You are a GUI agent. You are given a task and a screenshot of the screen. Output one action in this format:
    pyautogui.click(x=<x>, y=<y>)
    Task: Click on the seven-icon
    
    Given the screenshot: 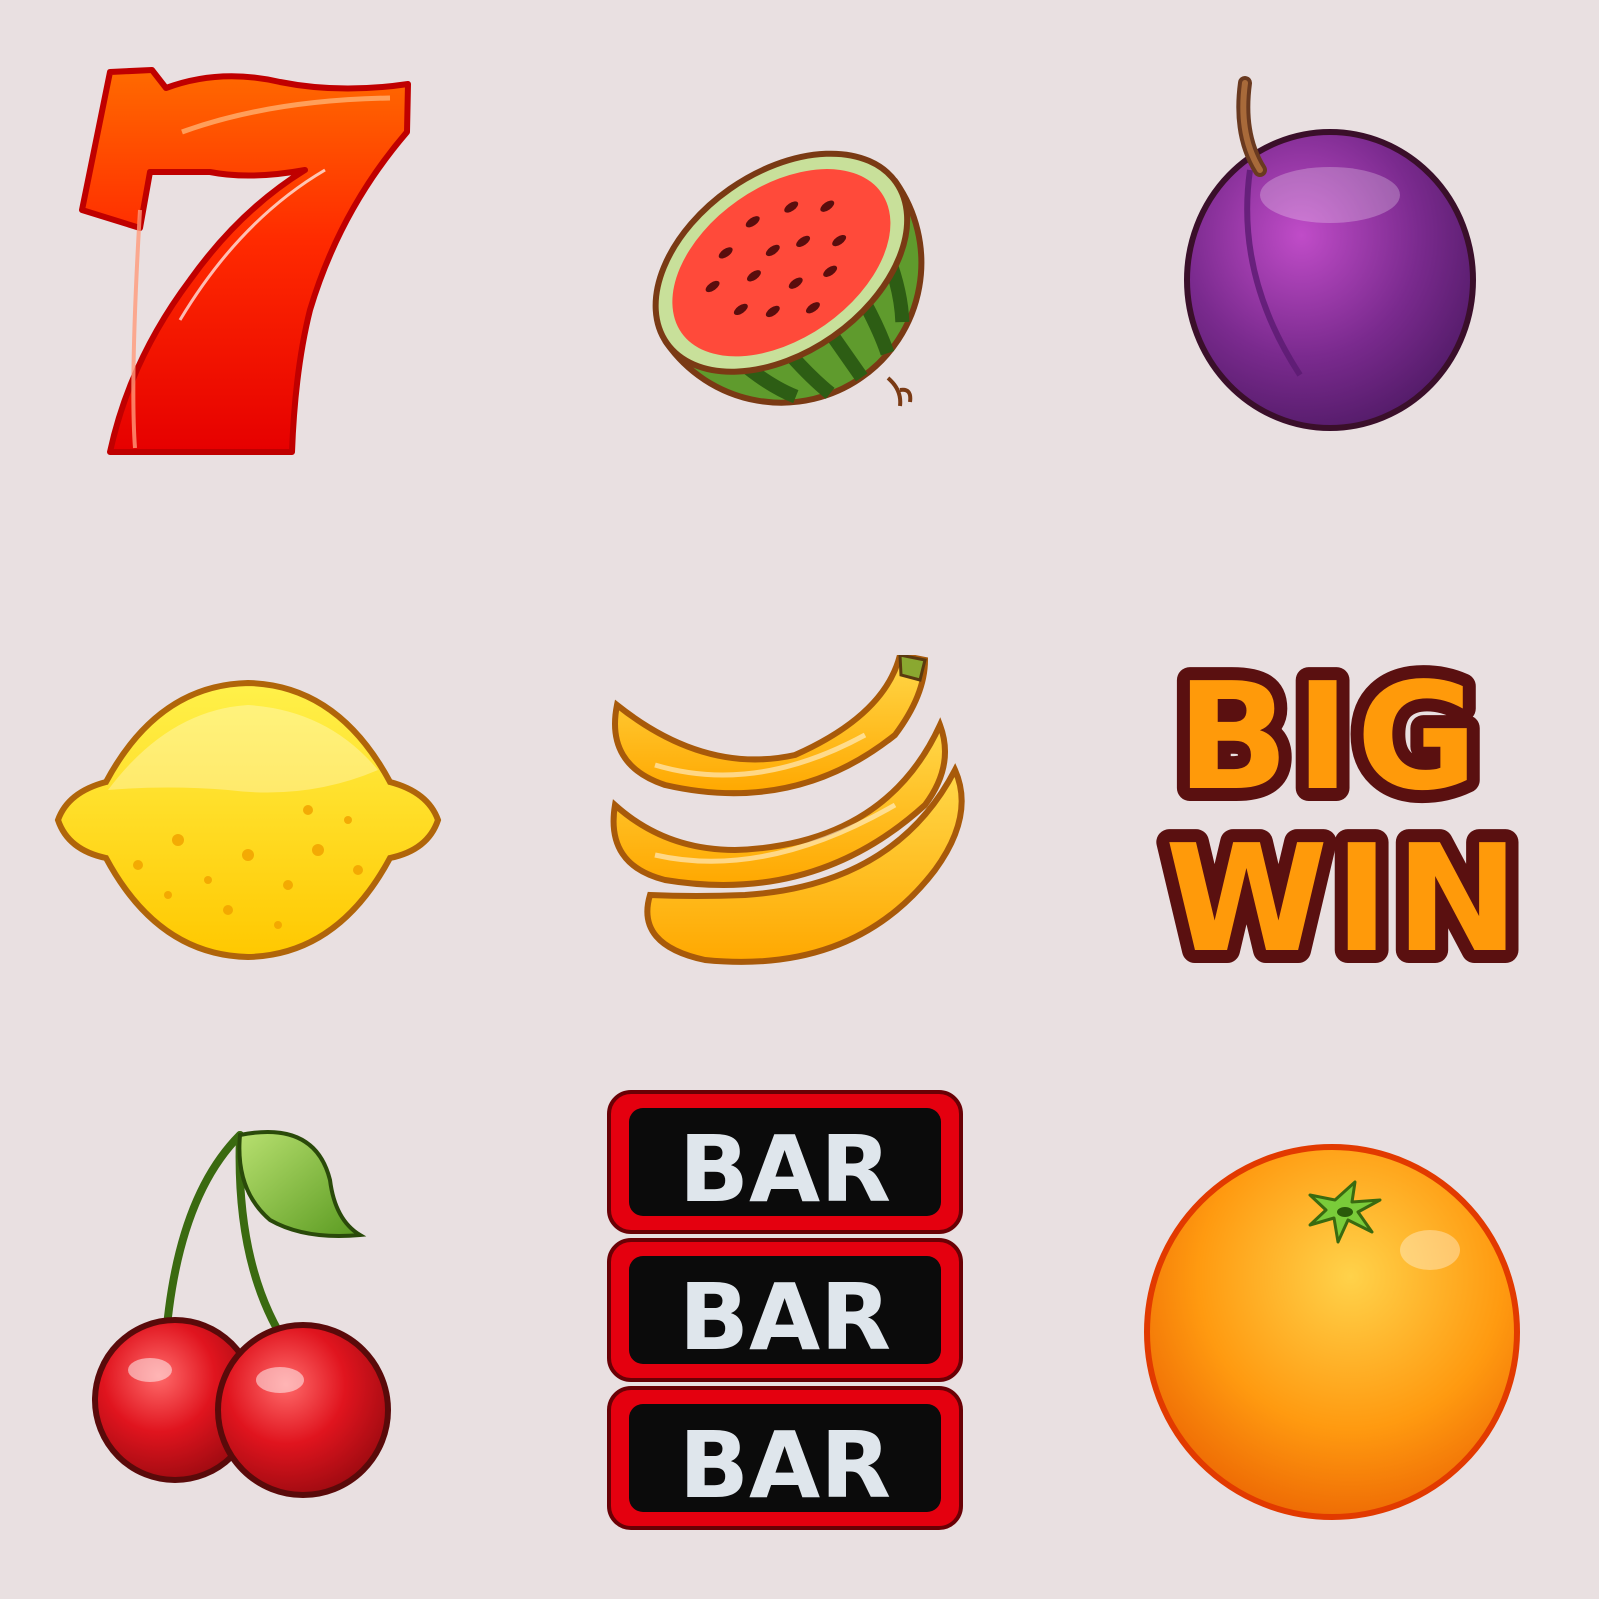 What is the action you would take?
    pyautogui.click(x=245, y=265)
    